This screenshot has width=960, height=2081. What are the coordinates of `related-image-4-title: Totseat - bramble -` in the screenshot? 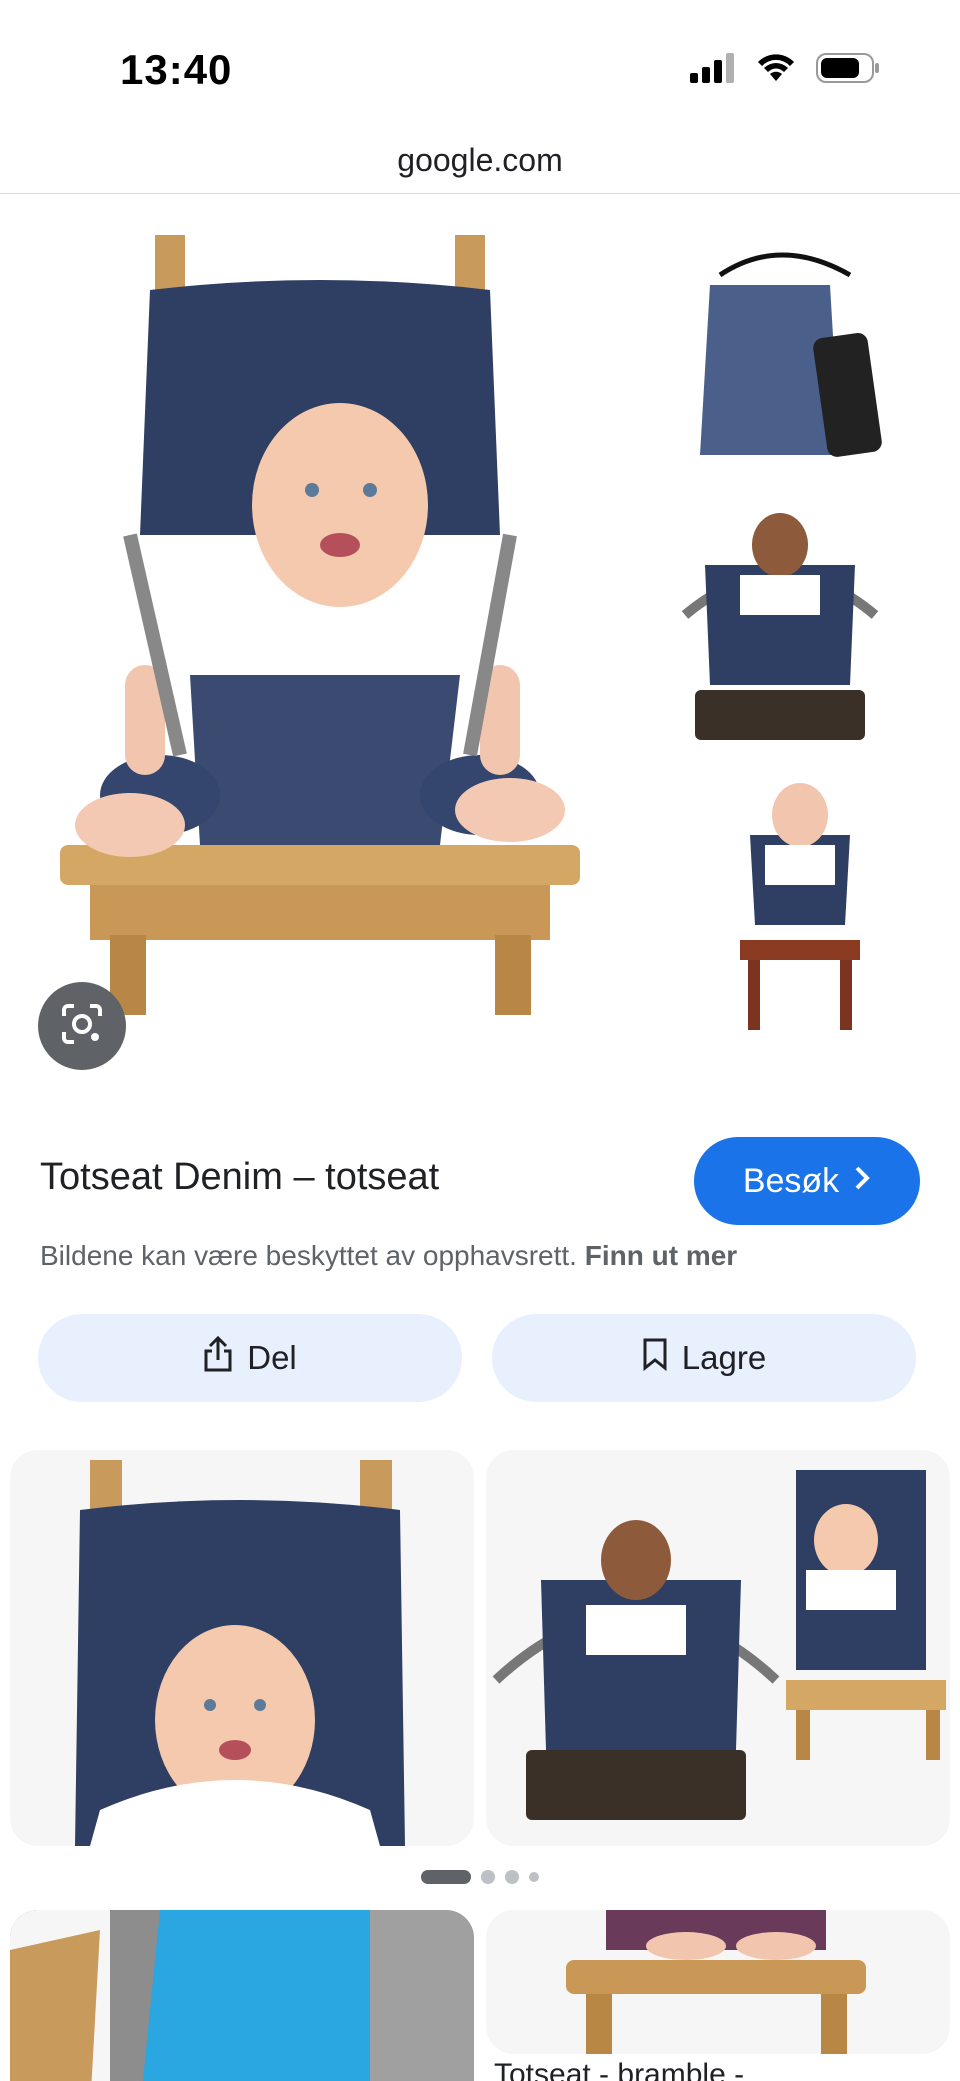 It's located at (619, 2069).